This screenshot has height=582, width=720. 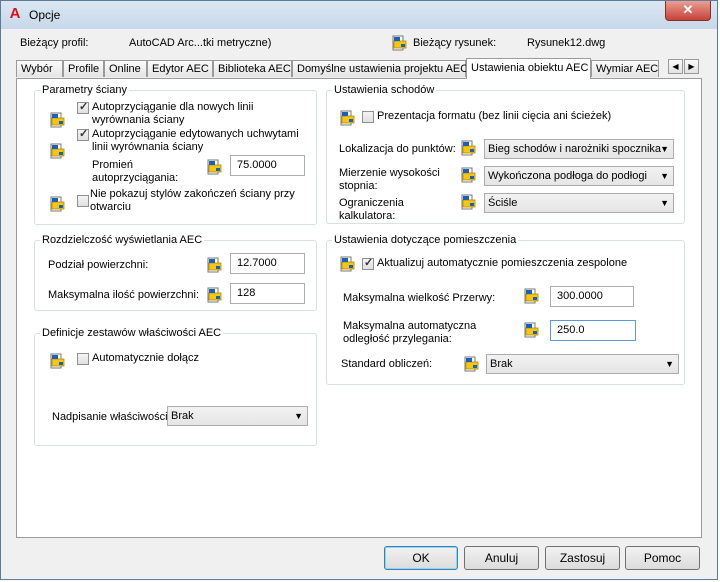 I want to click on display-resolution-title: Rozdzielczość wyświetlania AEC, so click(x=122, y=240).